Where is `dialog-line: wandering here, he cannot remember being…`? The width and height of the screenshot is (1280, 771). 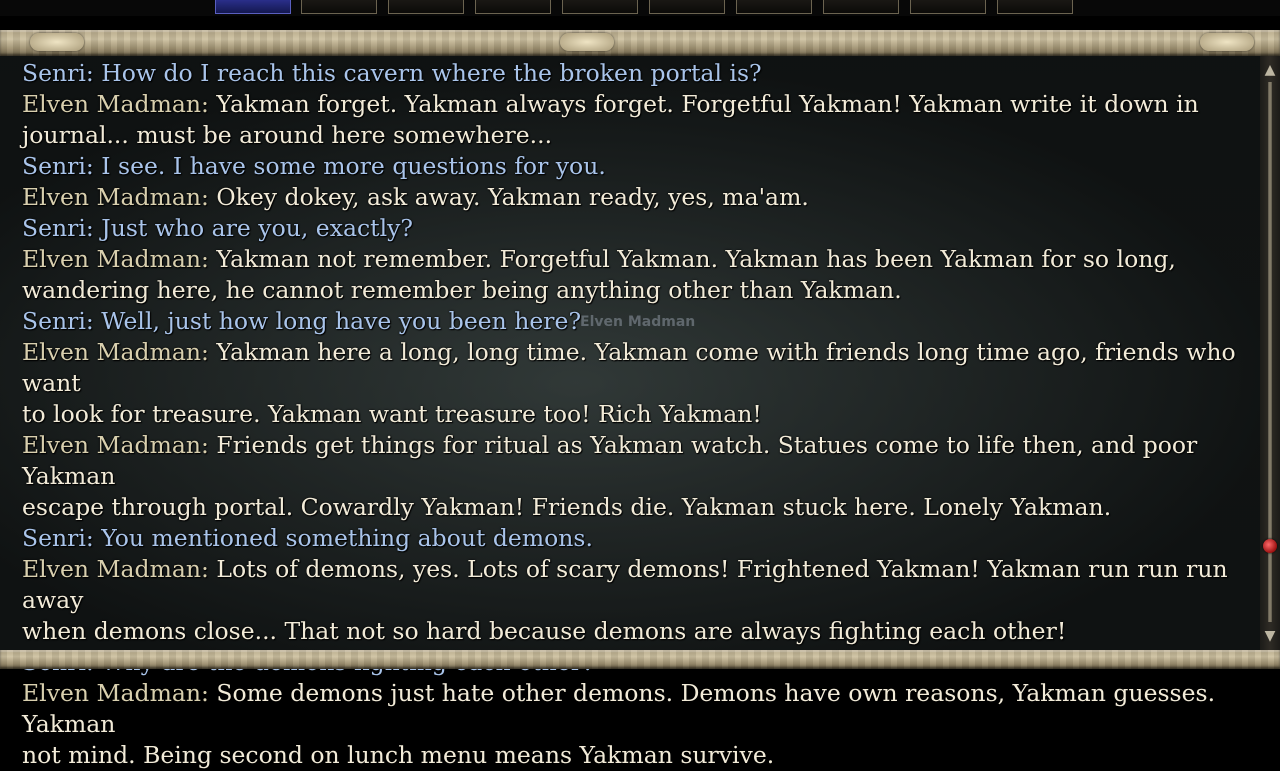
dialog-line: wandering here, he cannot remember being… is located at coordinates (641, 290).